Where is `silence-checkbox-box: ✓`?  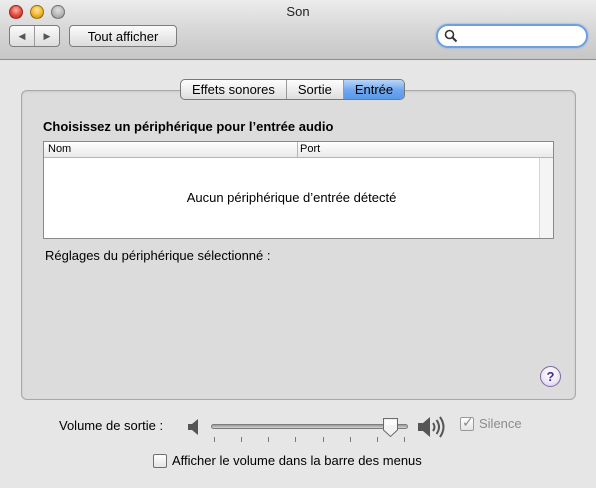
silence-checkbox-box: ✓ is located at coordinates (467, 422).